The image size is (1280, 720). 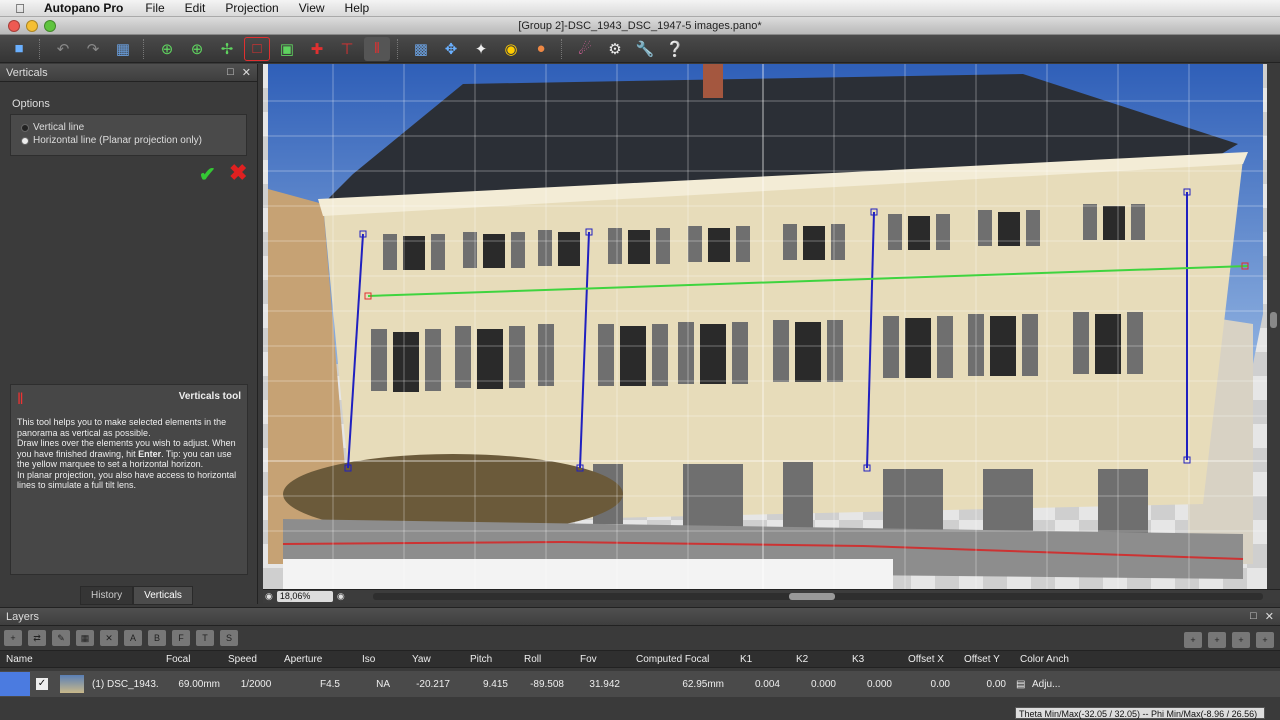 What do you see at coordinates (227, 49) in the screenshot?
I see `move-icon: ✢` at bounding box center [227, 49].